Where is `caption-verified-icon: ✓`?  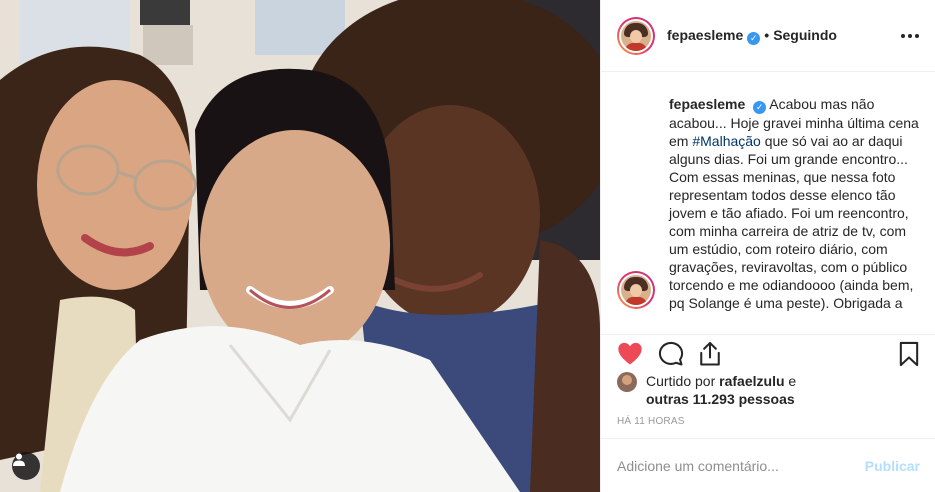 caption-verified-icon: ✓ is located at coordinates (760, 107).